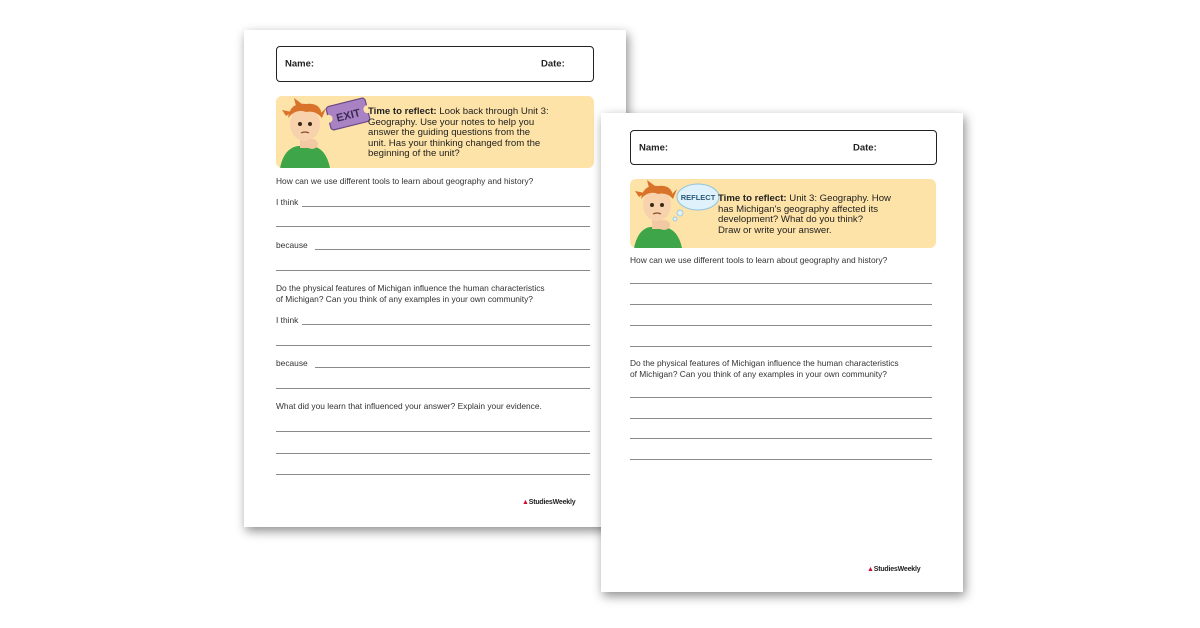  Describe the element at coordinates (791, 220) in the screenshot. I see `reflect-line: development? What do you think?` at that location.